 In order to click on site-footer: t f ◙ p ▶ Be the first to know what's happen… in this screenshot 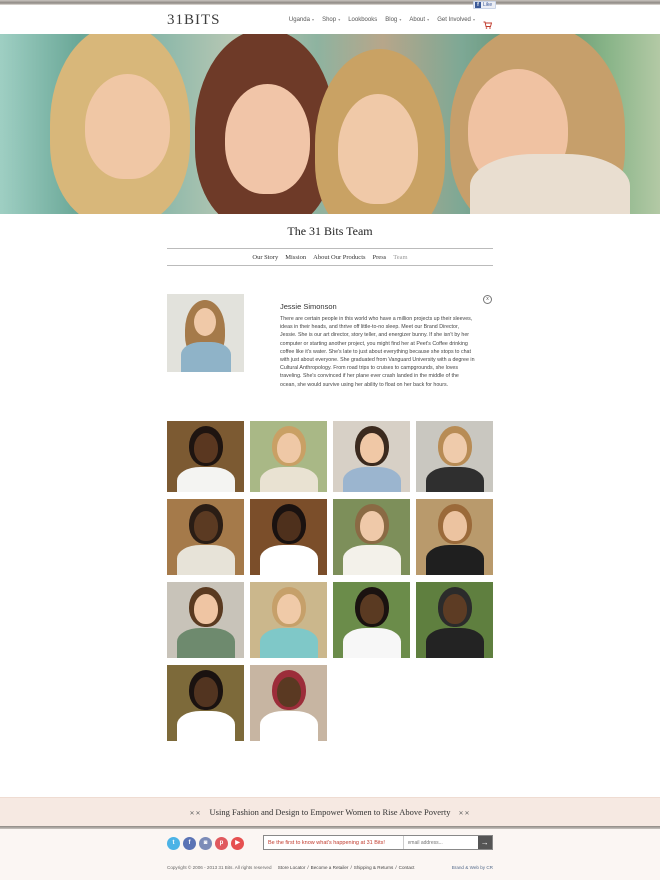, I will do `click(330, 854)`.